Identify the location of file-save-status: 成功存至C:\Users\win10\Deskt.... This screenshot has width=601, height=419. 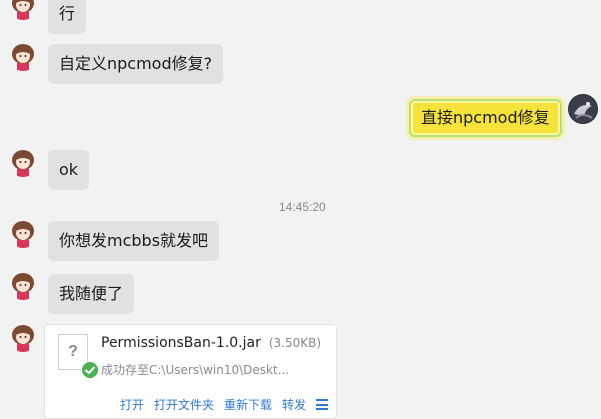
(195, 370).